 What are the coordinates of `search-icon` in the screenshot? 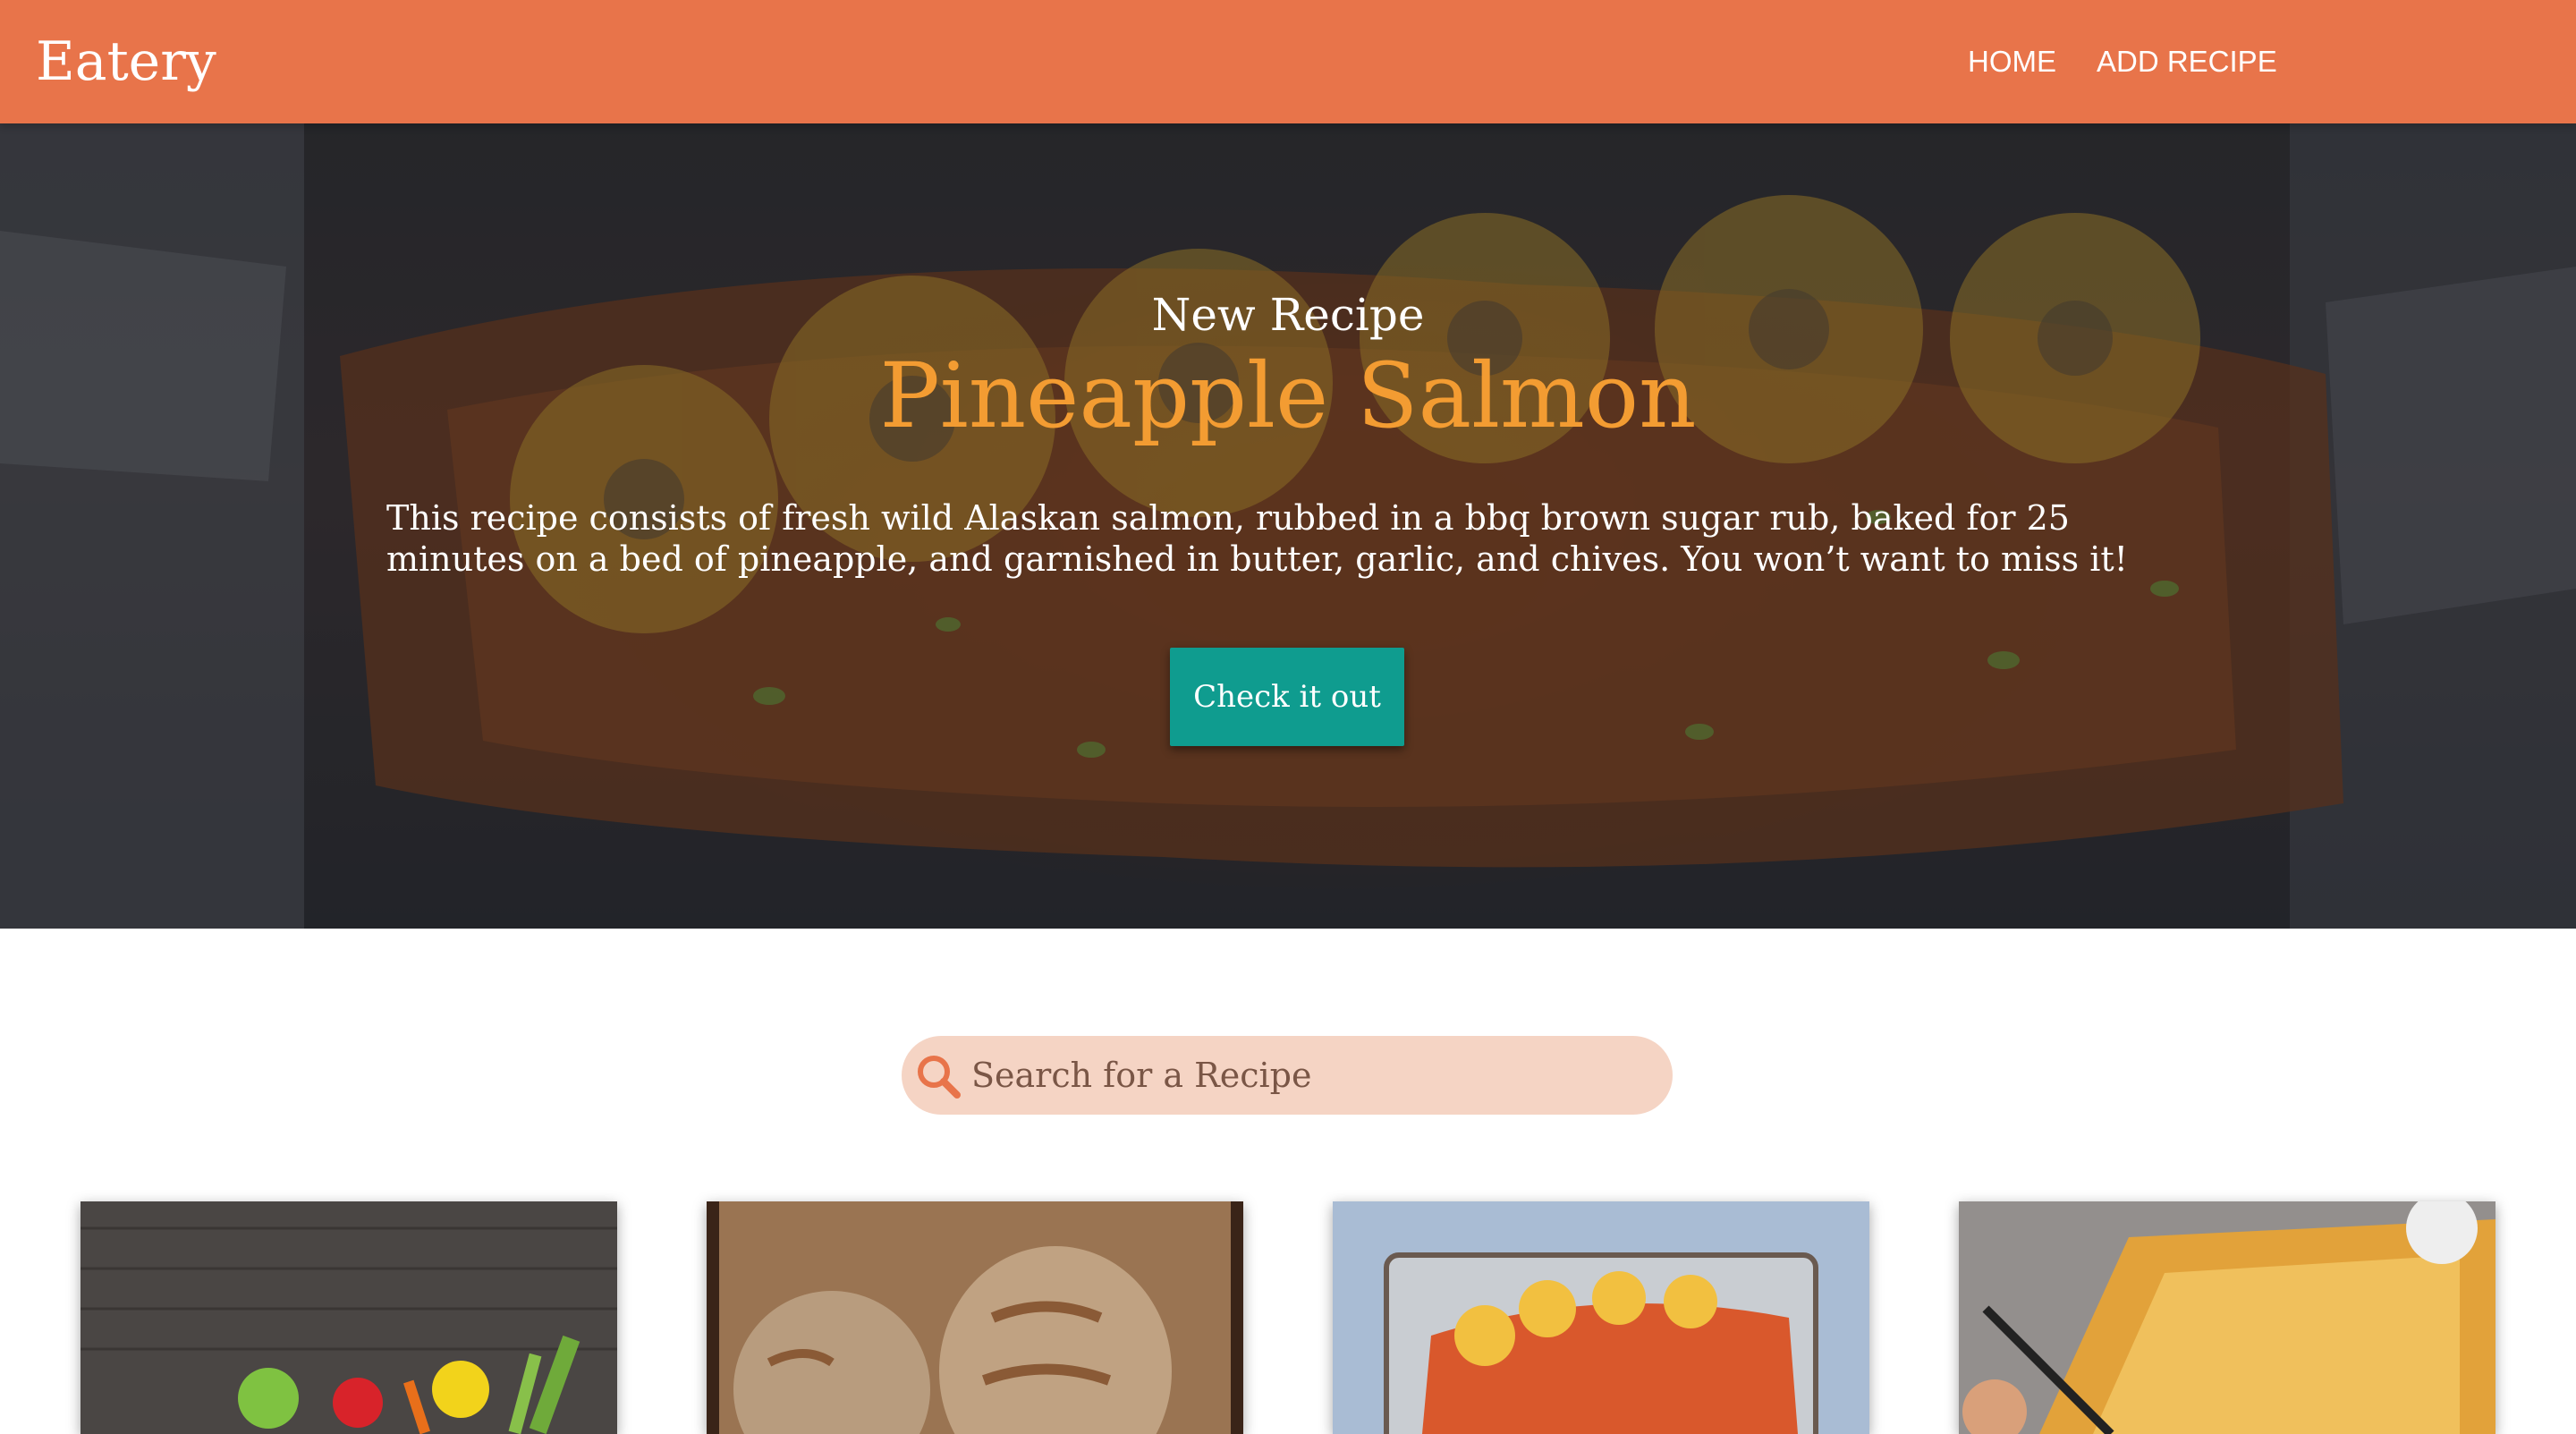 It's located at (939, 1077).